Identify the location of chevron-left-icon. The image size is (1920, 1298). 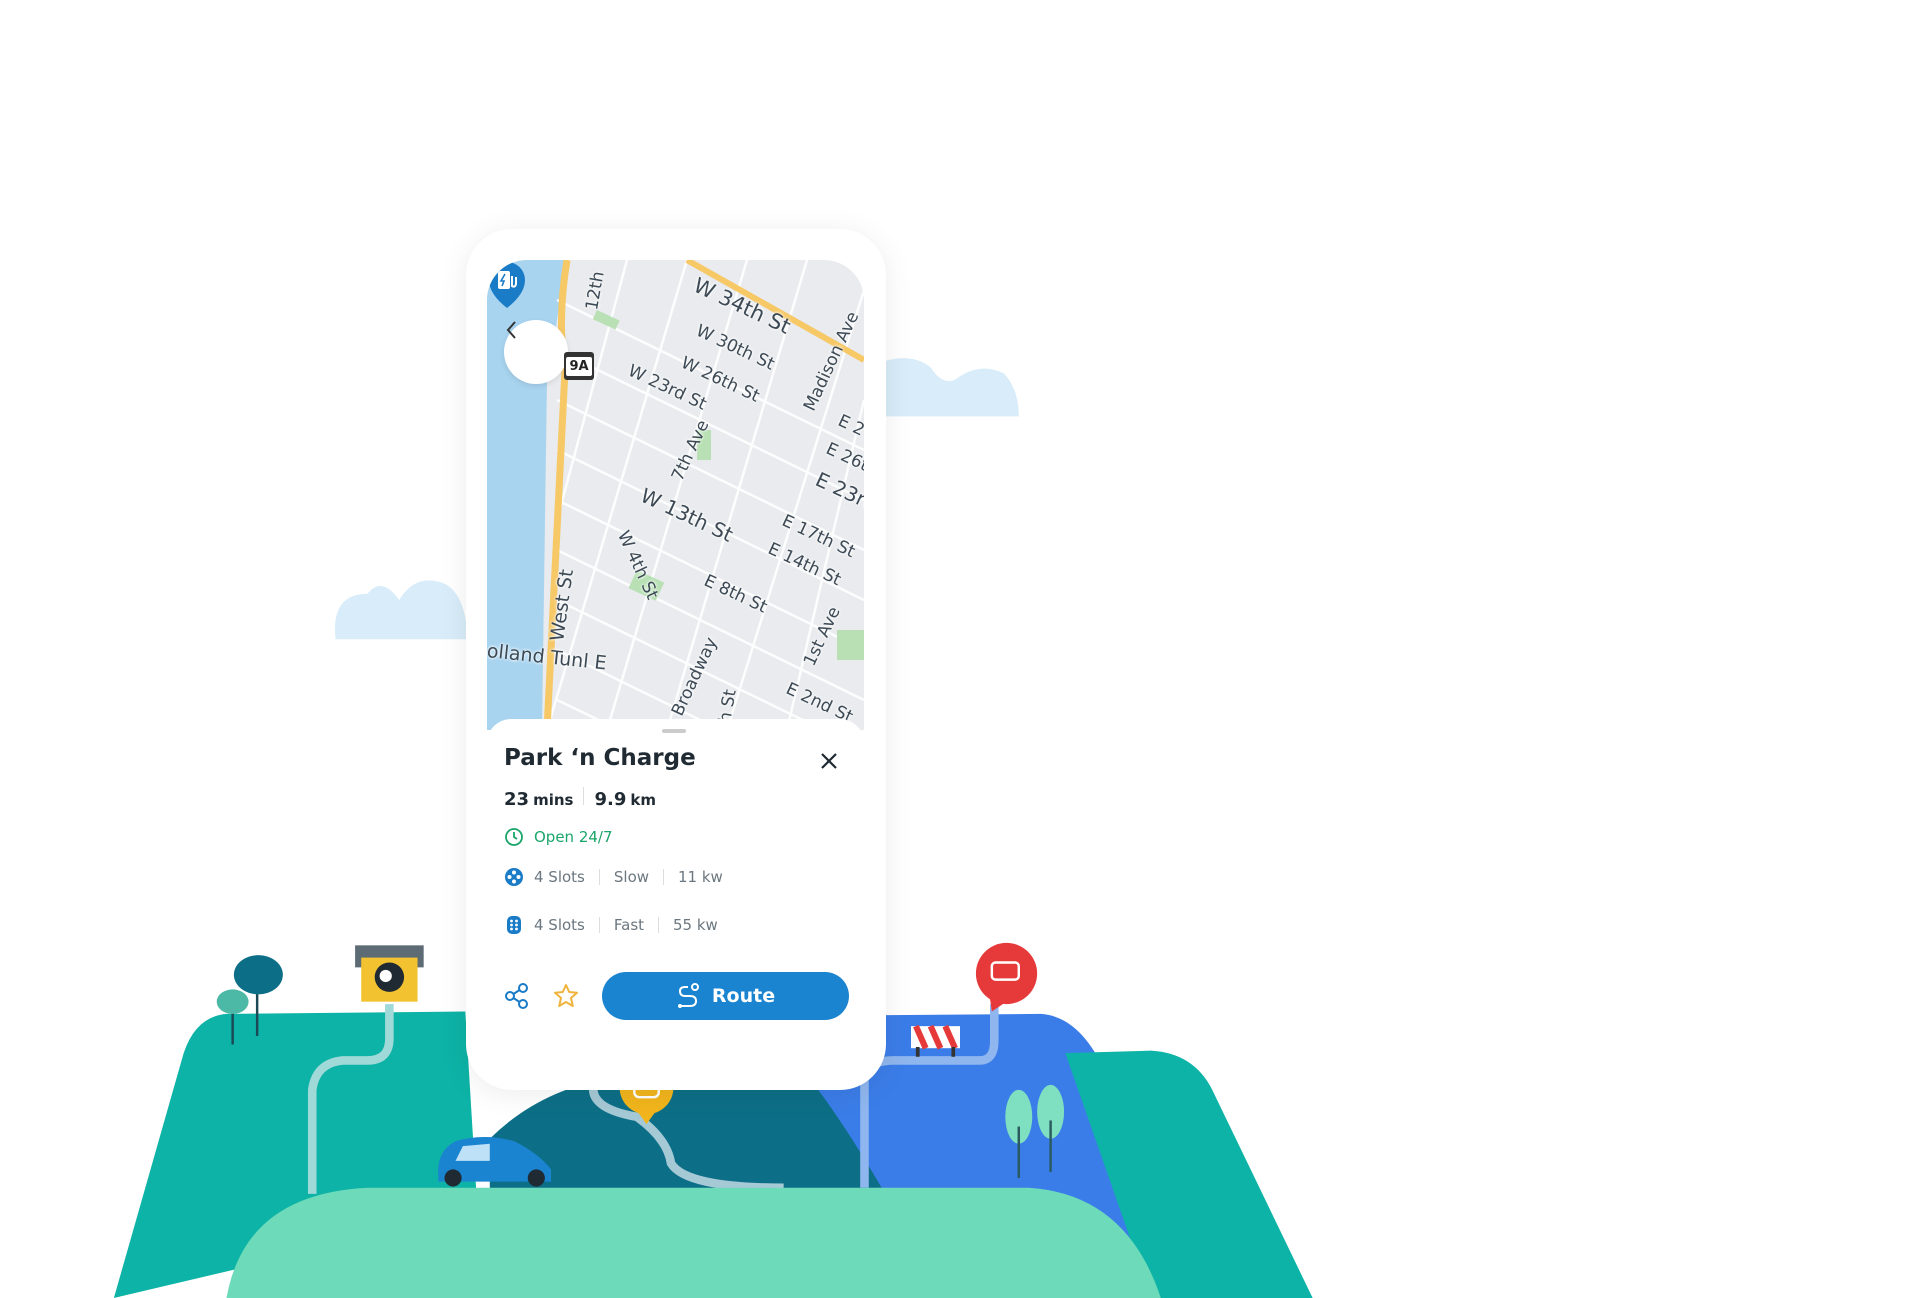
(511, 330).